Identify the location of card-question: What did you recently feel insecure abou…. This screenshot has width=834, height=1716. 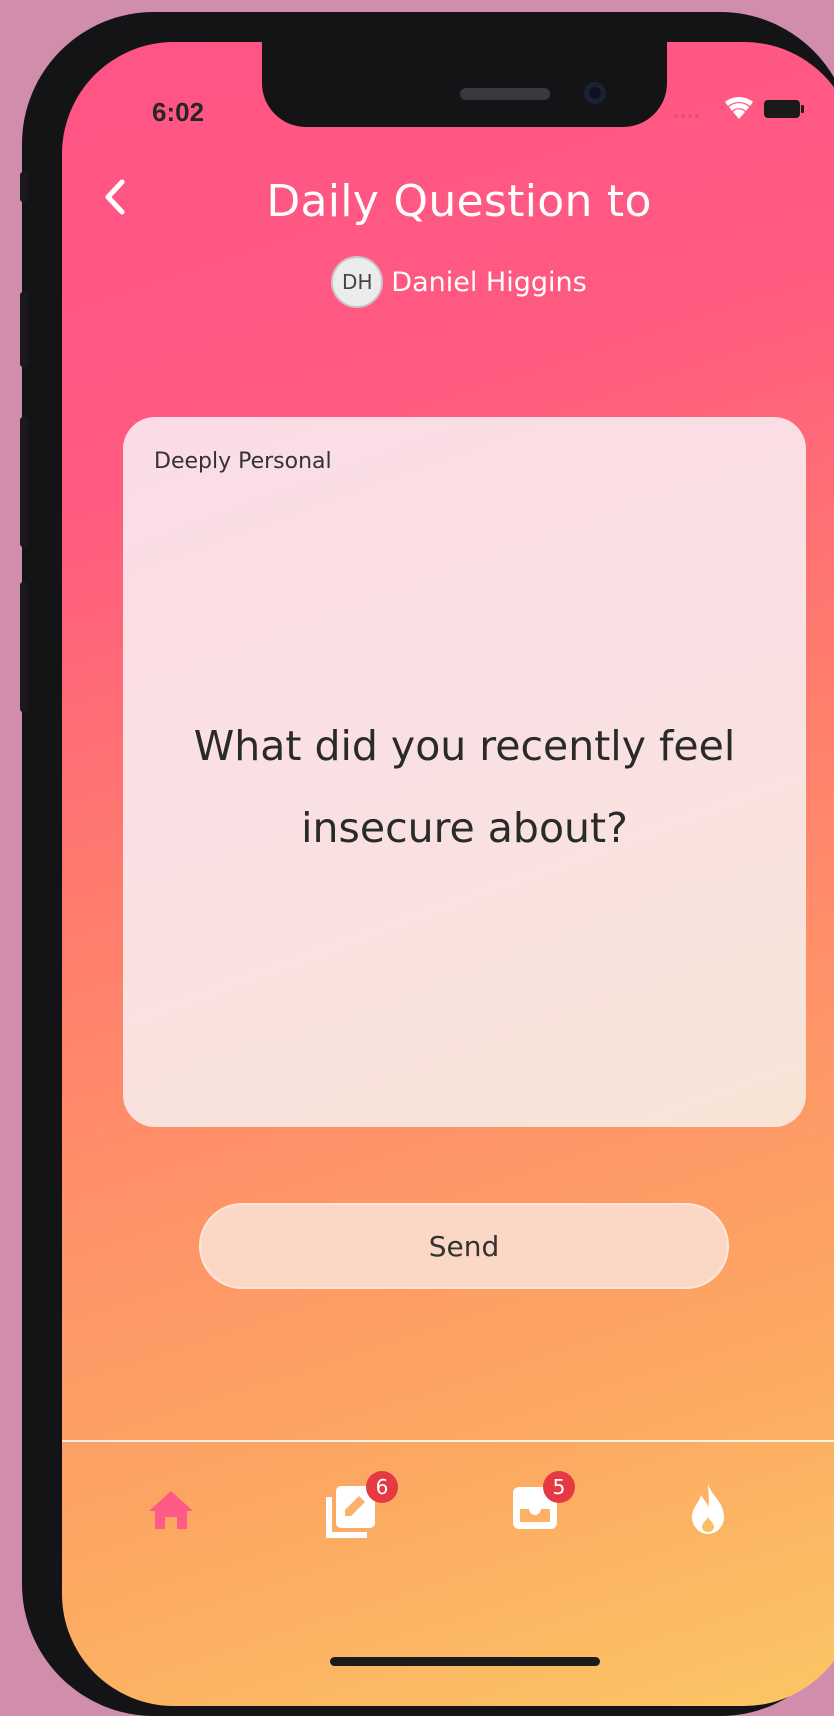
(464, 787).